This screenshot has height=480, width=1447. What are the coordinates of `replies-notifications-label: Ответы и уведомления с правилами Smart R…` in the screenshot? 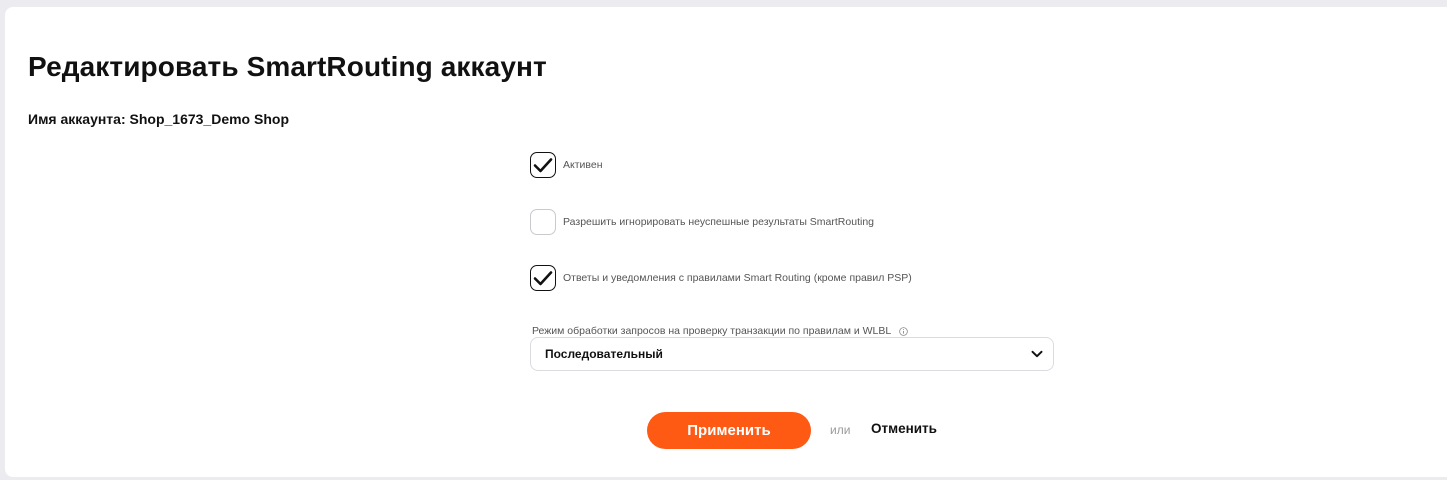 It's located at (737, 278).